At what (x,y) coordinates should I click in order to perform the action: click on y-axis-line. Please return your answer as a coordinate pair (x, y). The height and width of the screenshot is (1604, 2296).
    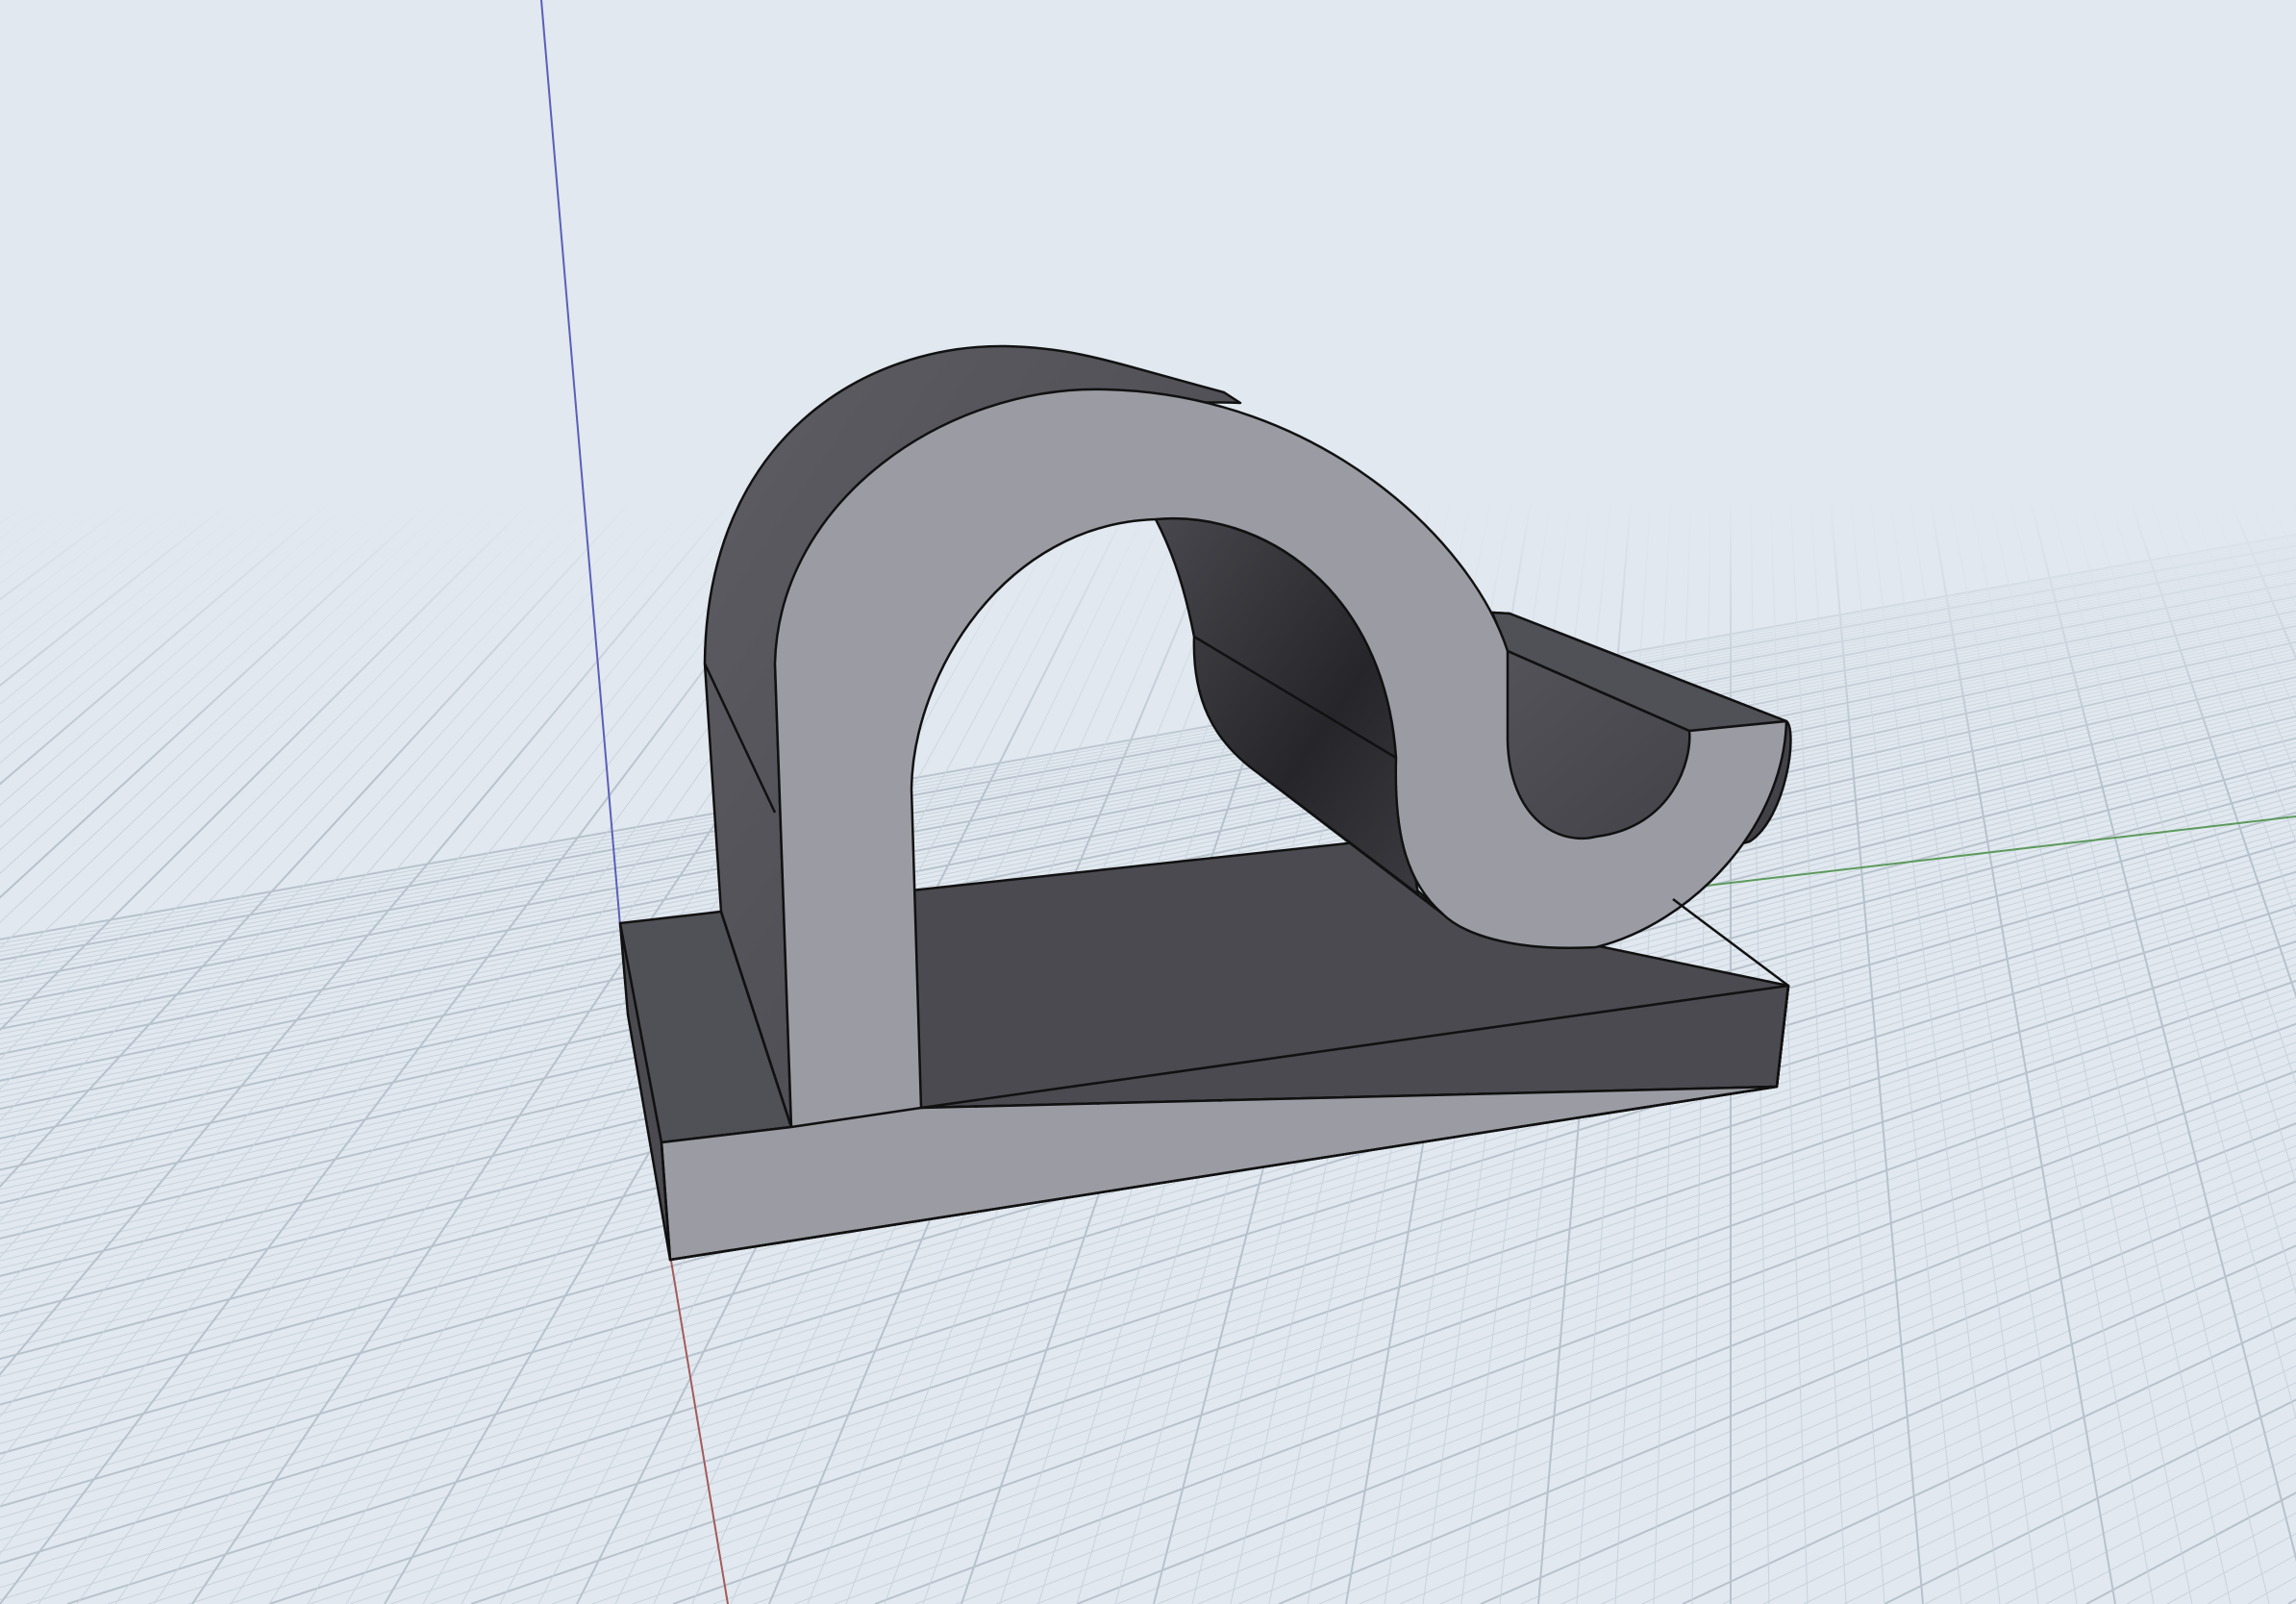
    Looking at the image, I should click on (2001, 851).